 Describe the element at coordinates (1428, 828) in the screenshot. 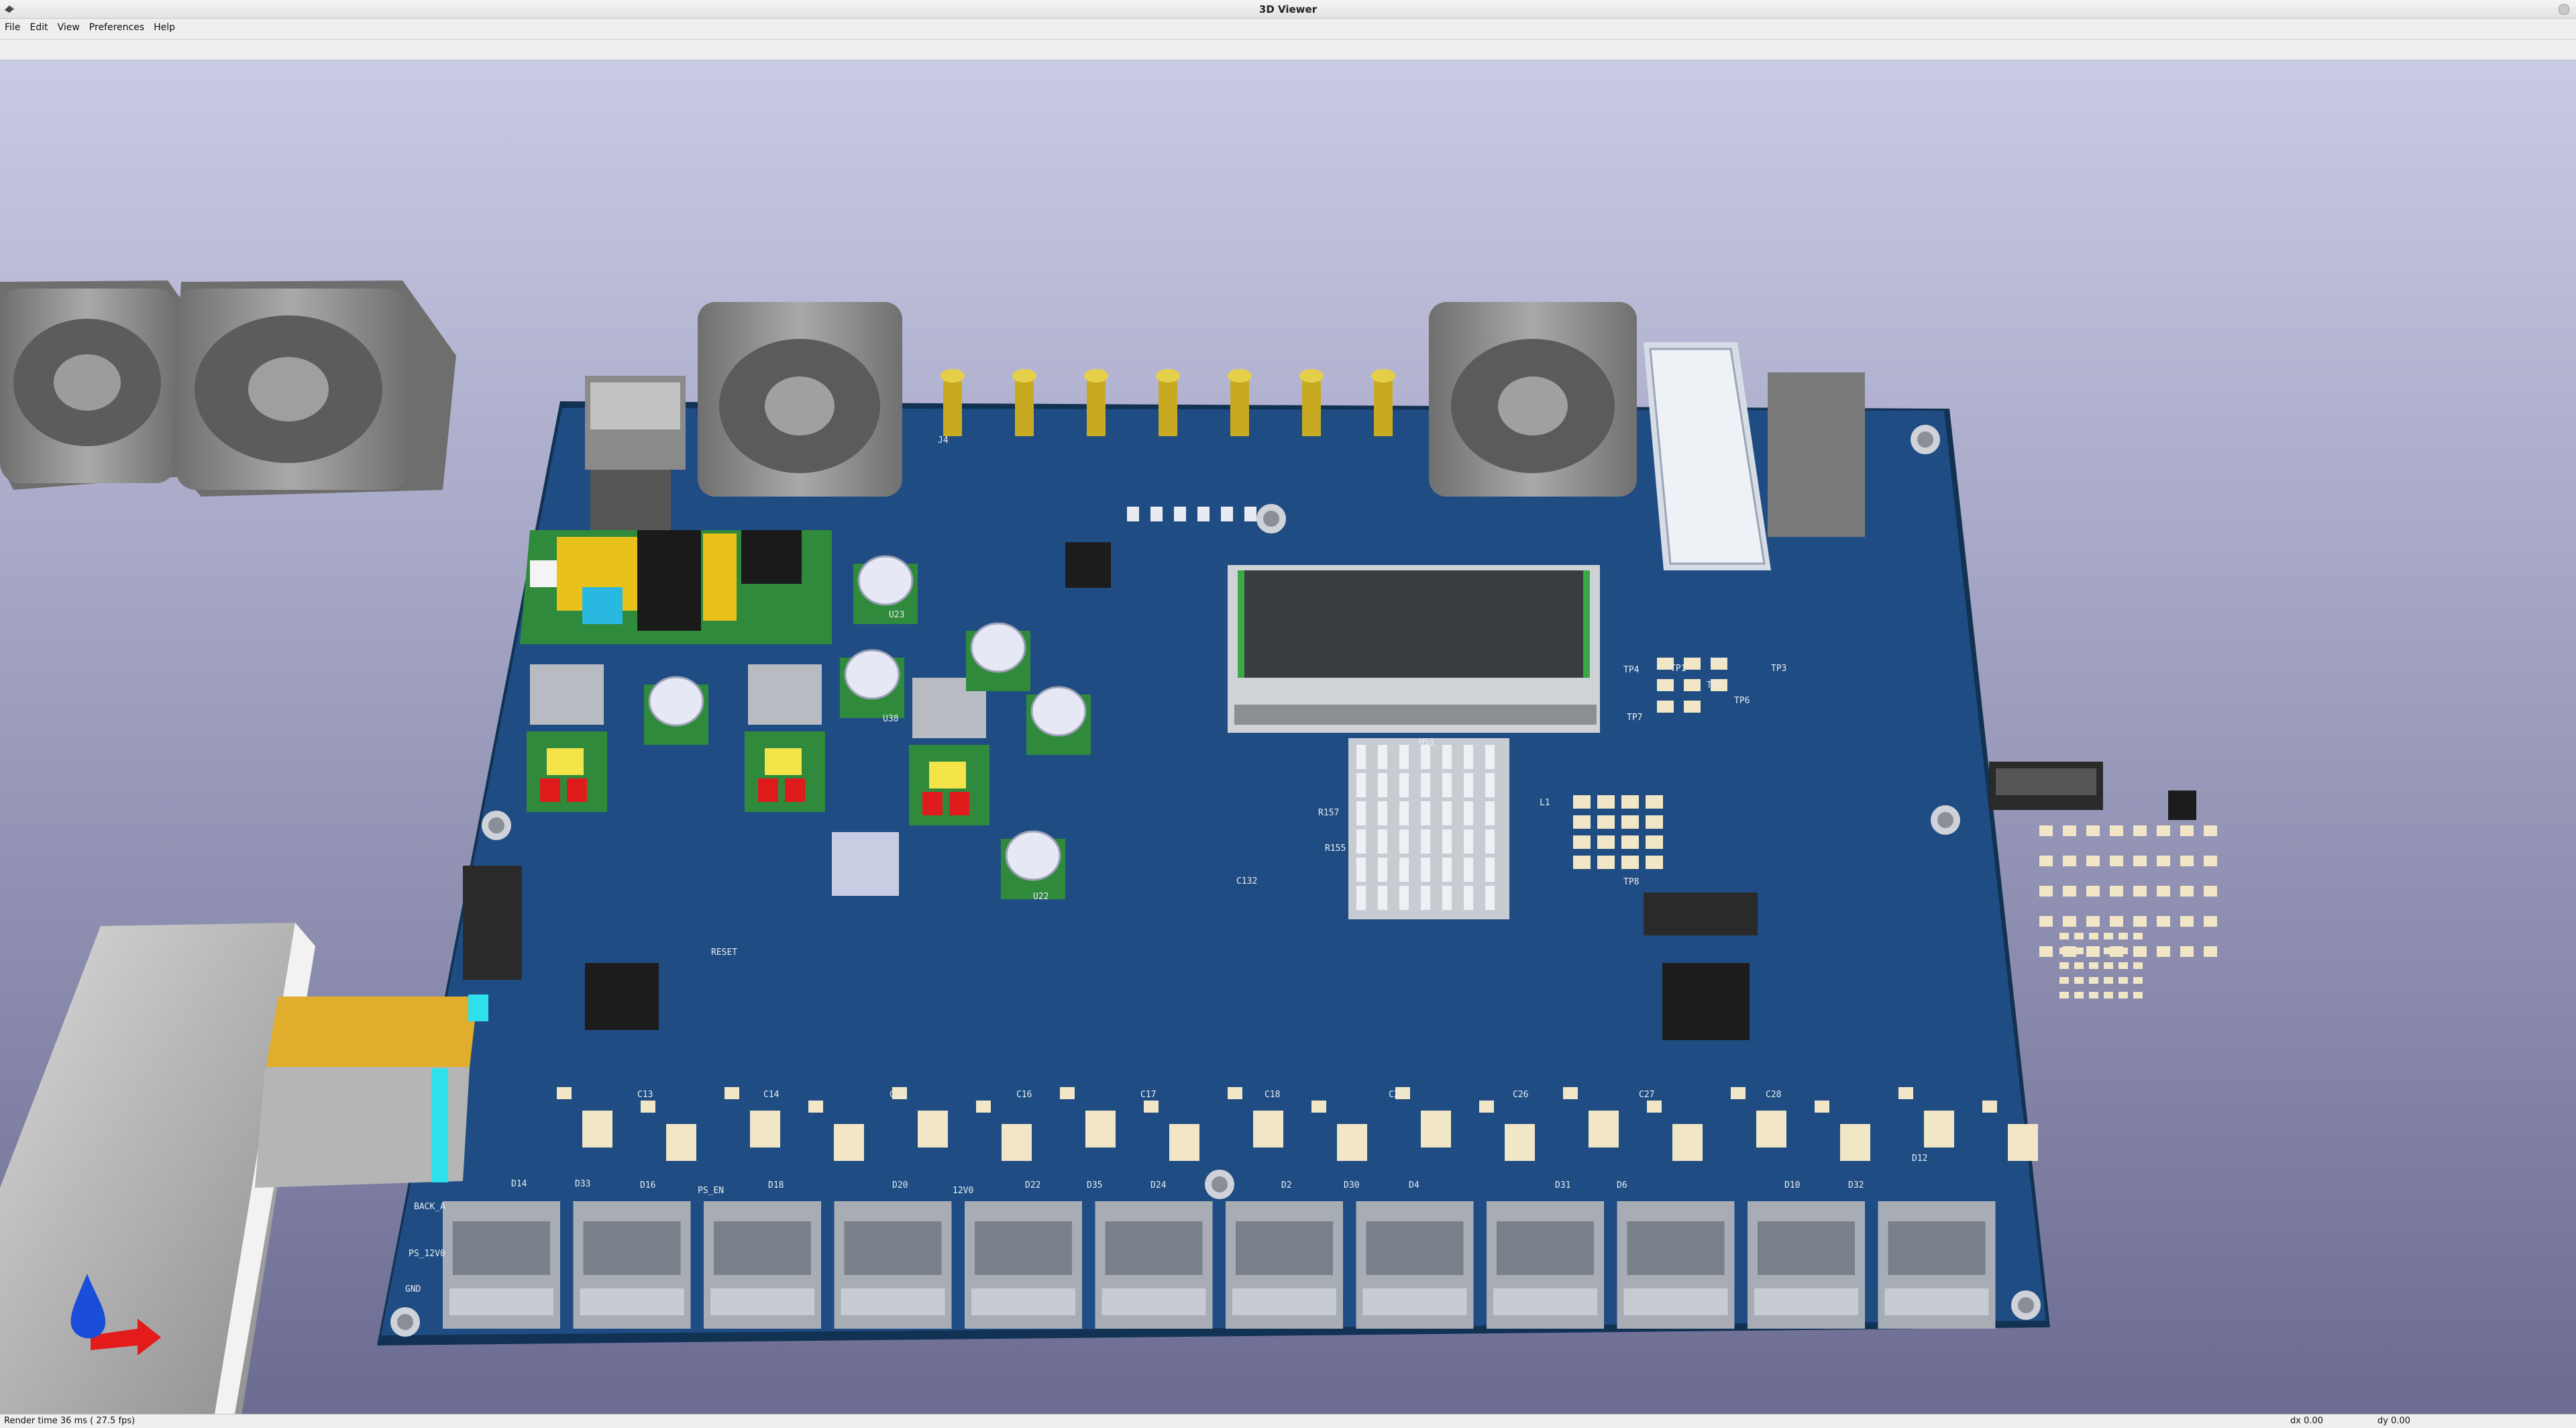

I see `heatsink` at that location.